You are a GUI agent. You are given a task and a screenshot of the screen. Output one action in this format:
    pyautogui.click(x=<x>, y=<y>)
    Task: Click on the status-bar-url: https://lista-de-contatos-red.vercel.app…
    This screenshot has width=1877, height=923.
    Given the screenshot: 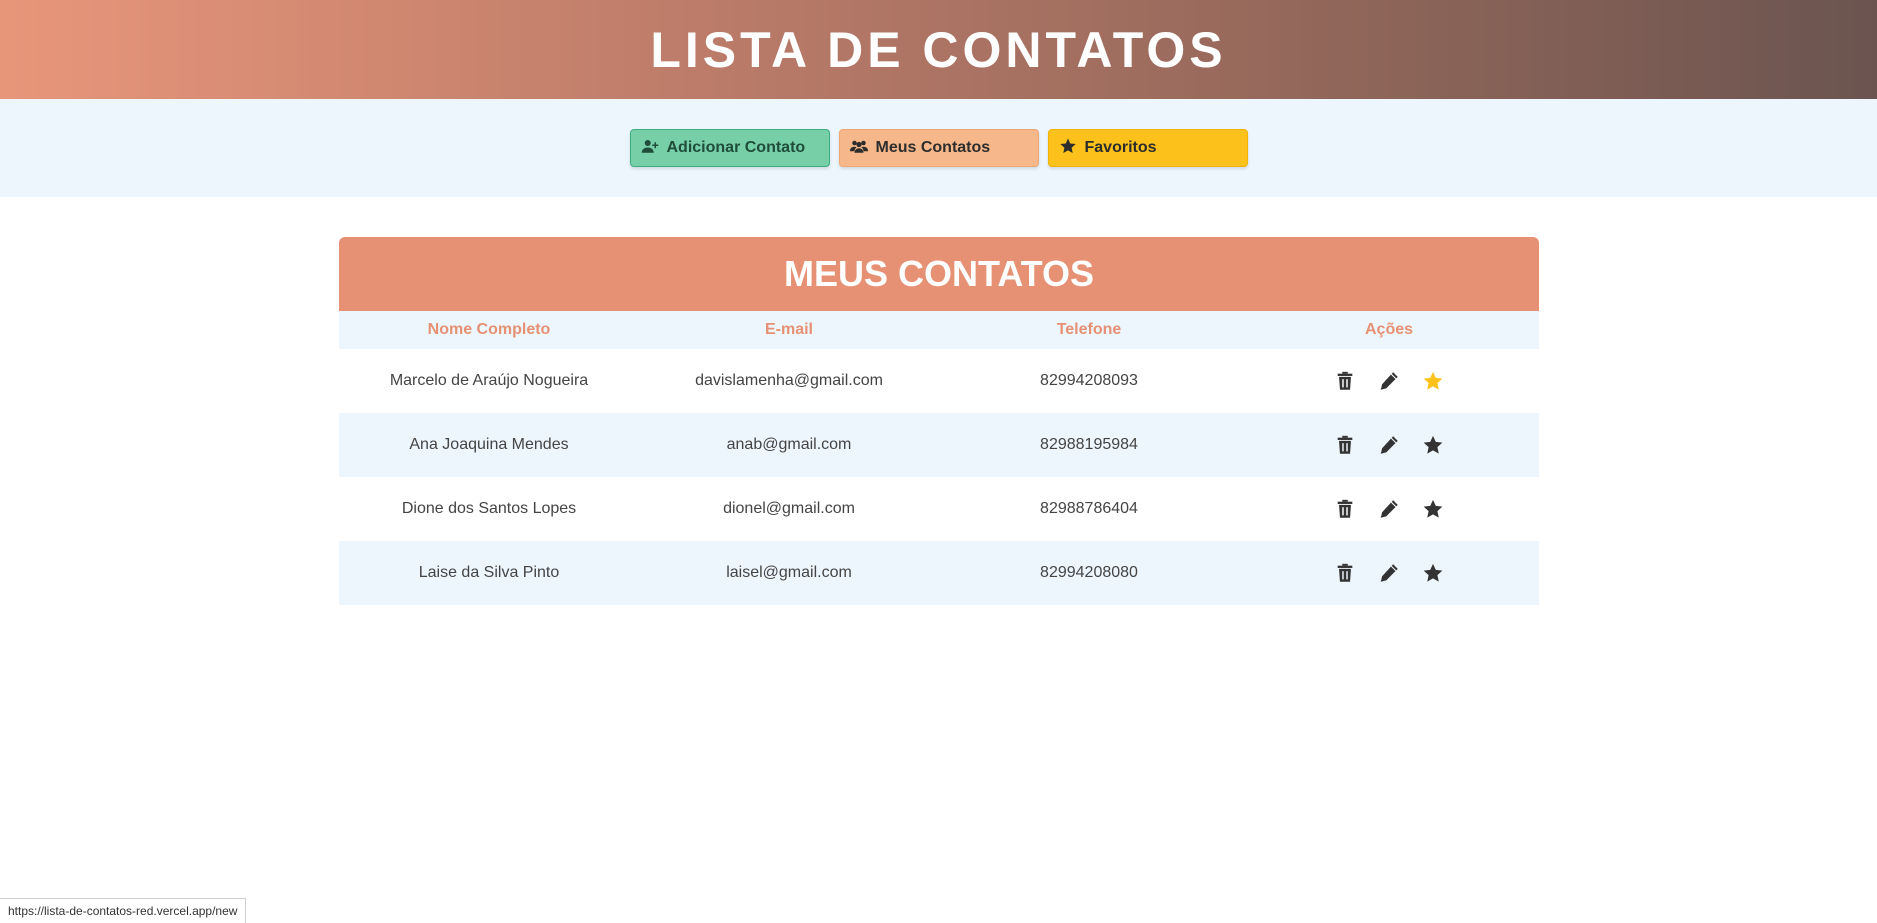 What is the action you would take?
    pyautogui.click(x=123, y=910)
    